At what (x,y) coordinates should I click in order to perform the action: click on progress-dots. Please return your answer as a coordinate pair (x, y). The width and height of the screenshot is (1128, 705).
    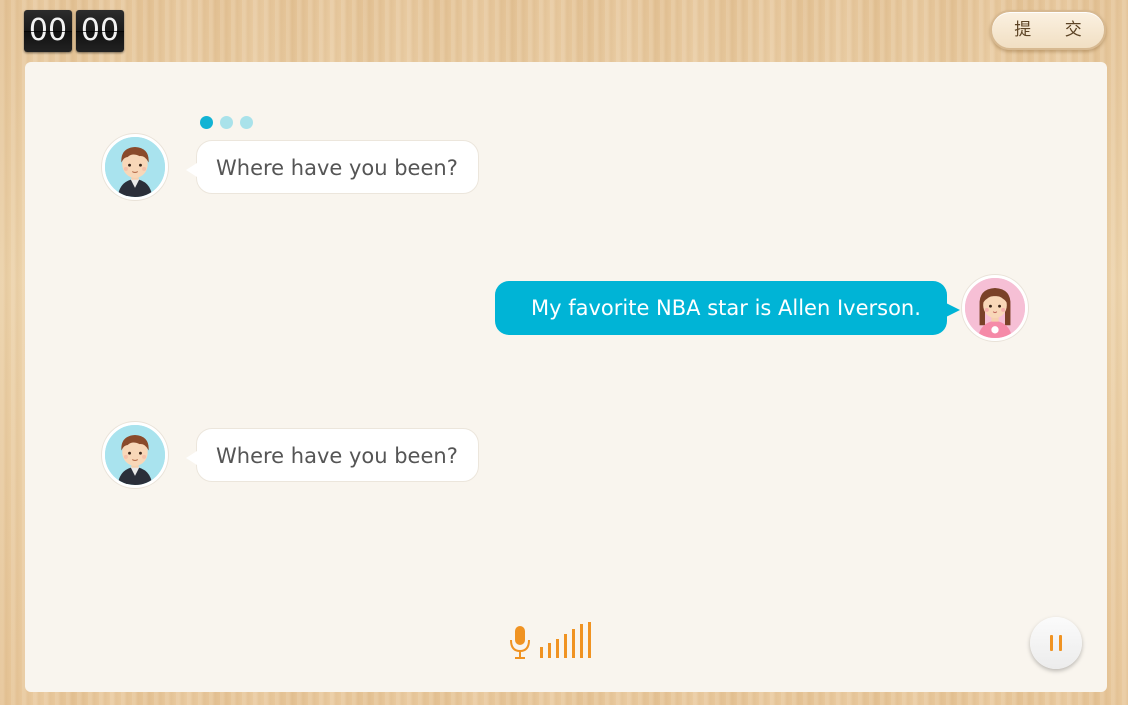
    Looking at the image, I should click on (226, 122).